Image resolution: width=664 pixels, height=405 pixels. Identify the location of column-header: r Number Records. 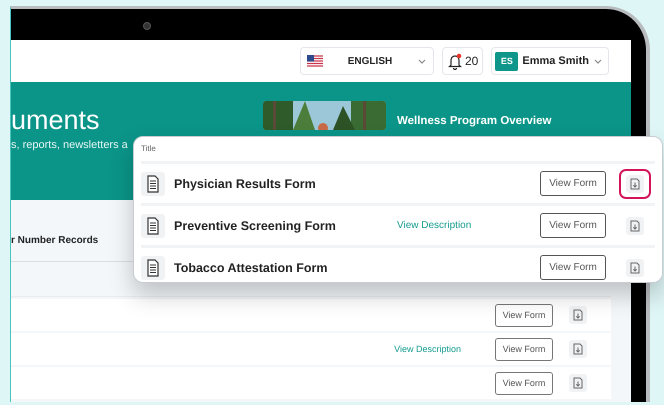
(54, 240).